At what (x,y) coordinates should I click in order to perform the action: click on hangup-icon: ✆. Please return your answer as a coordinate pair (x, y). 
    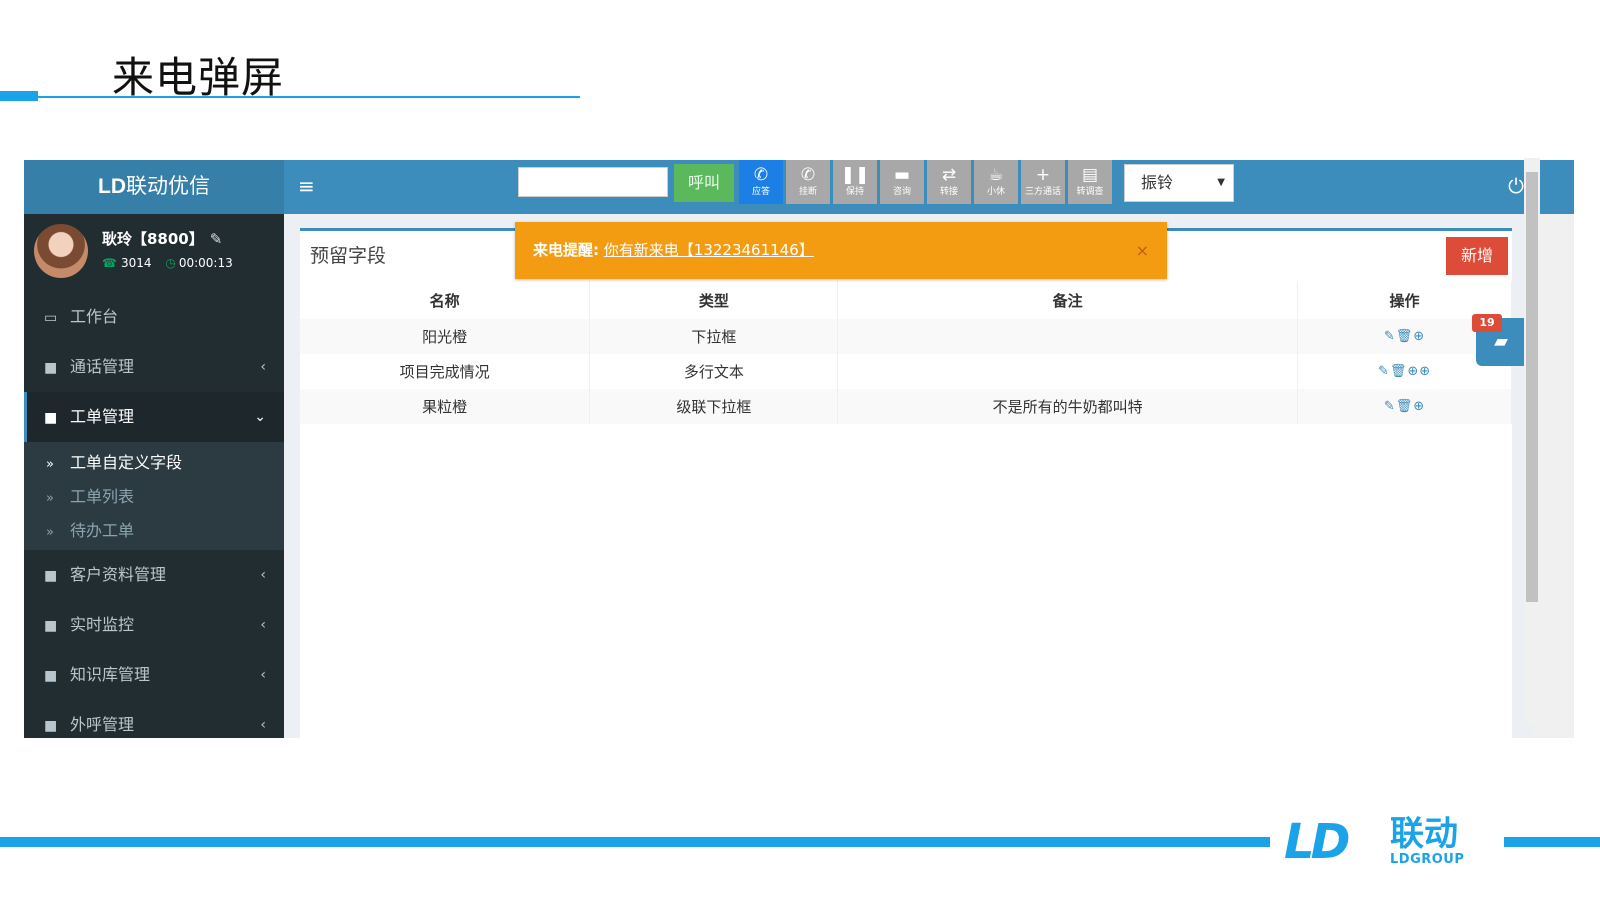
    Looking at the image, I should click on (808, 175).